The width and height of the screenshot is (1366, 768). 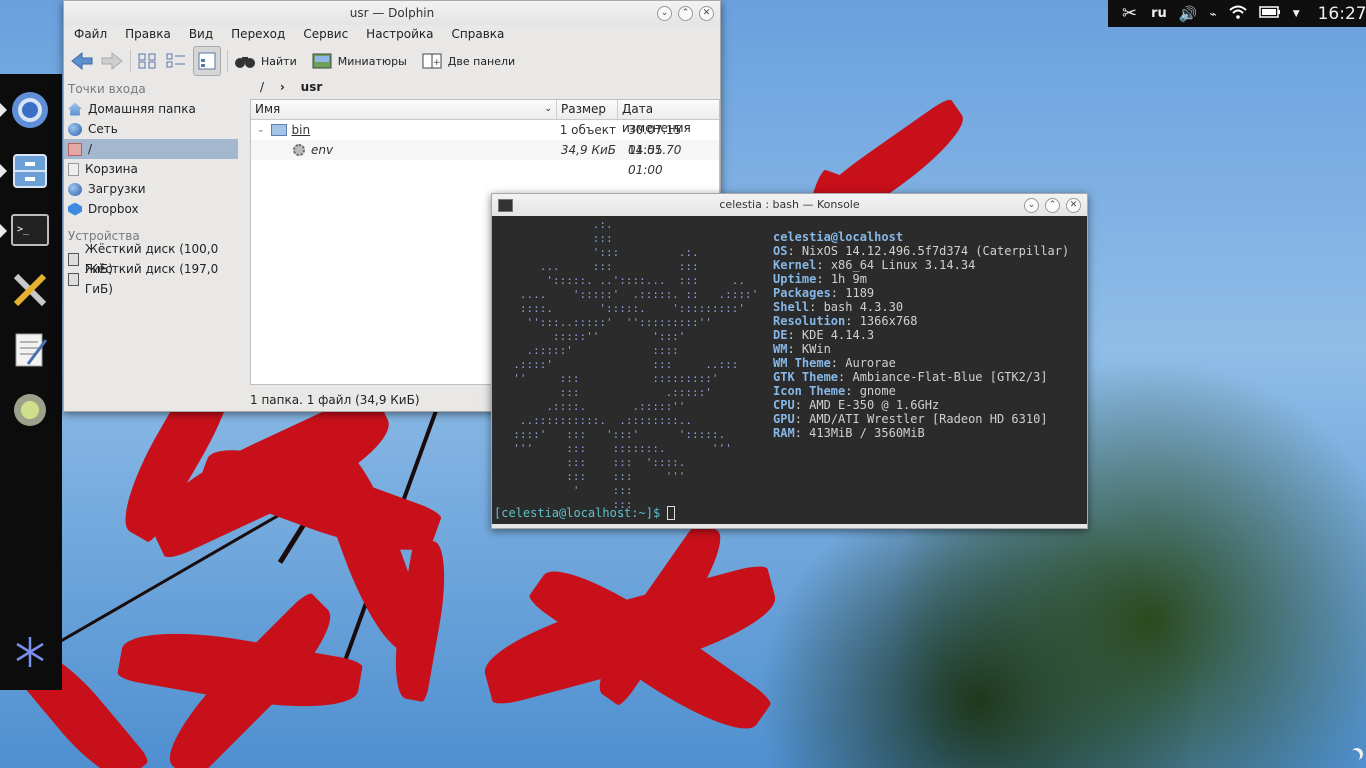 I want to click on wifi-icon, so click(x=1238, y=13).